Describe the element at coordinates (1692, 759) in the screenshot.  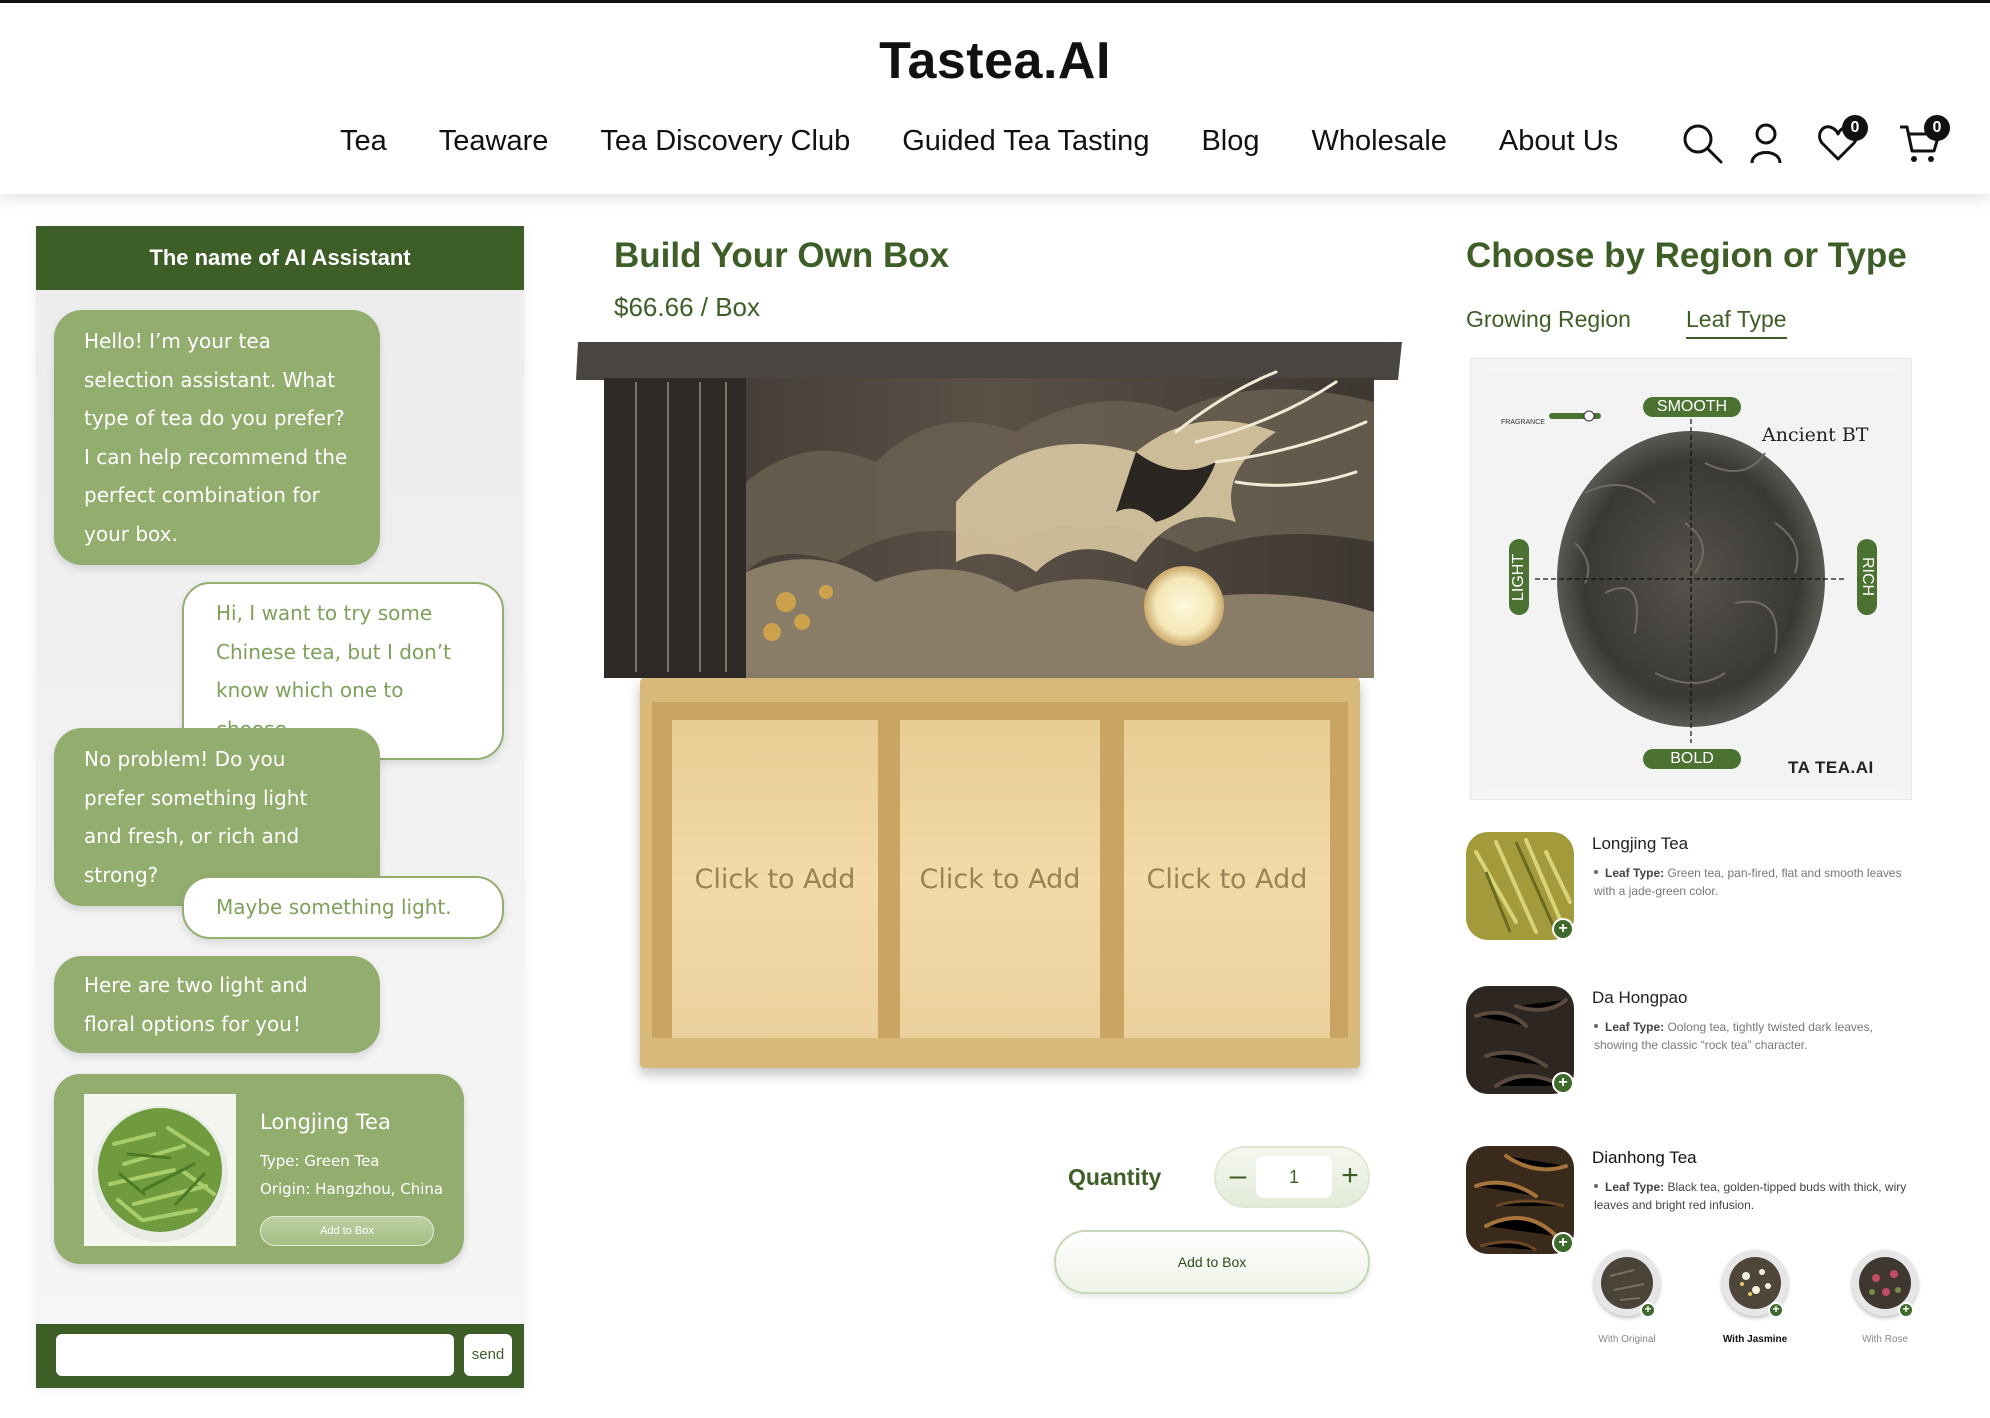
I see `axis-label-bold: BOLD` at that location.